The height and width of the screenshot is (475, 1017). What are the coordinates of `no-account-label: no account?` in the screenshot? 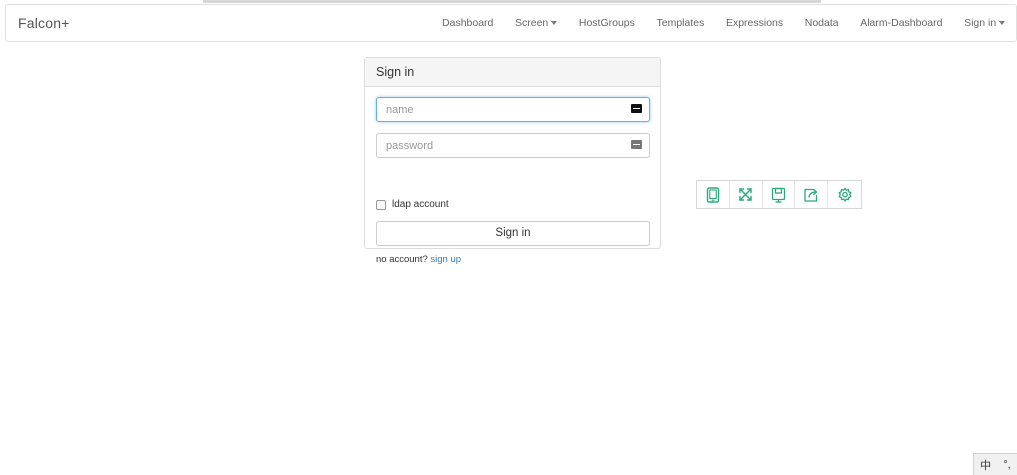 It's located at (402, 259).